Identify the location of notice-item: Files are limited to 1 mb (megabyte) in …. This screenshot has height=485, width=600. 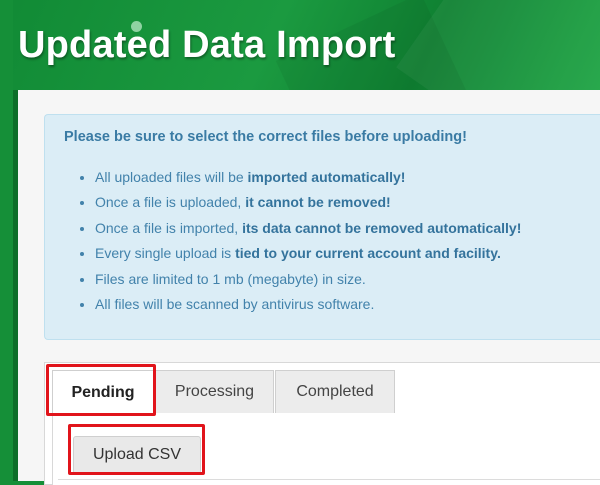
(308, 279).